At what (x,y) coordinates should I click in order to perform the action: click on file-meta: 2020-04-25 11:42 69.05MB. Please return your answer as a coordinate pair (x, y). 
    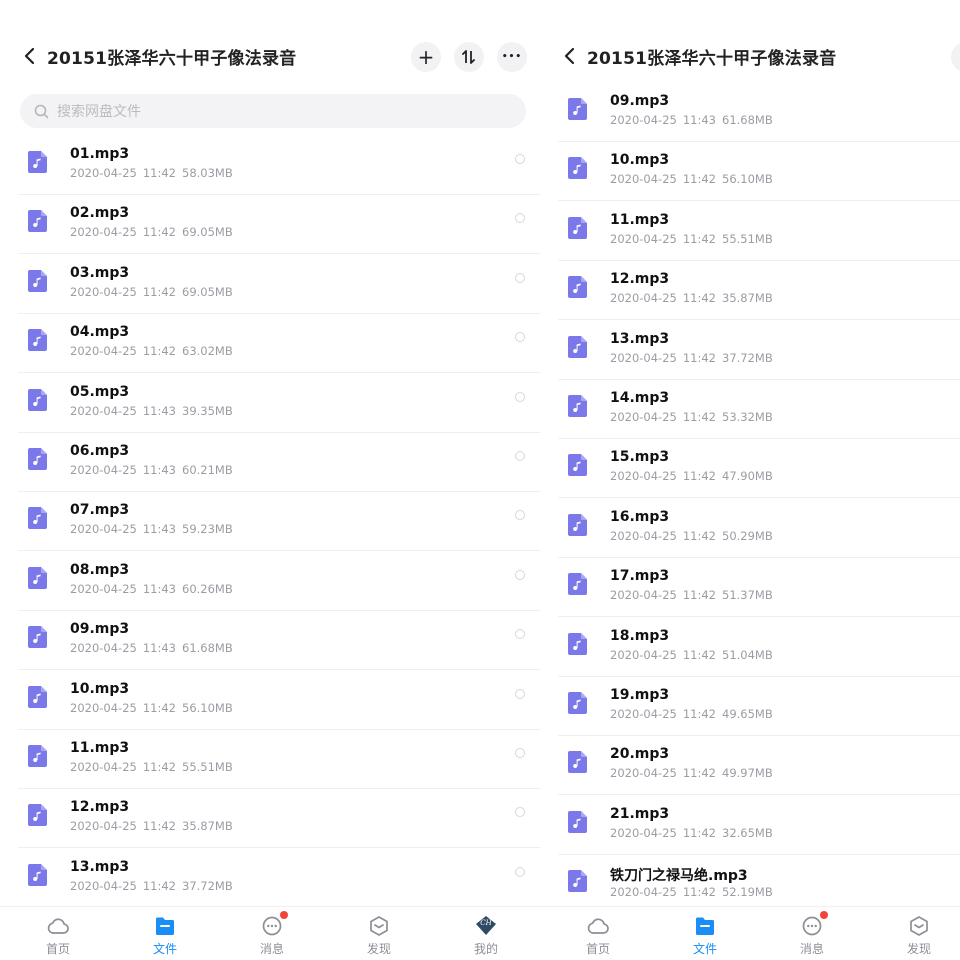
    Looking at the image, I should click on (151, 292).